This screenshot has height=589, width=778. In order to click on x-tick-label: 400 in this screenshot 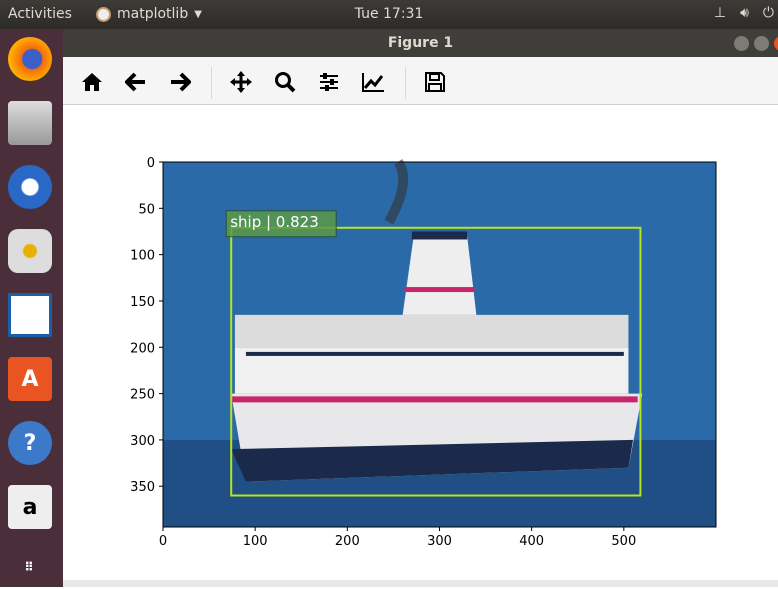, I will do `click(531, 541)`.